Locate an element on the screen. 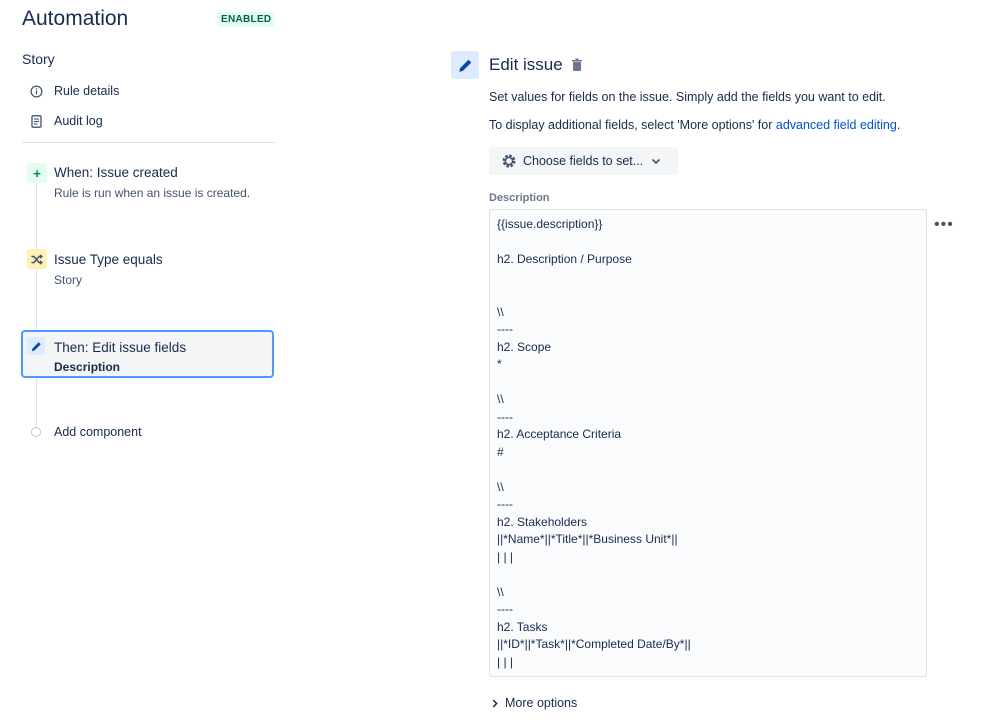 The width and height of the screenshot is (999, 722). nav-audit-log: Audit log is located at coordinates (65, 121).